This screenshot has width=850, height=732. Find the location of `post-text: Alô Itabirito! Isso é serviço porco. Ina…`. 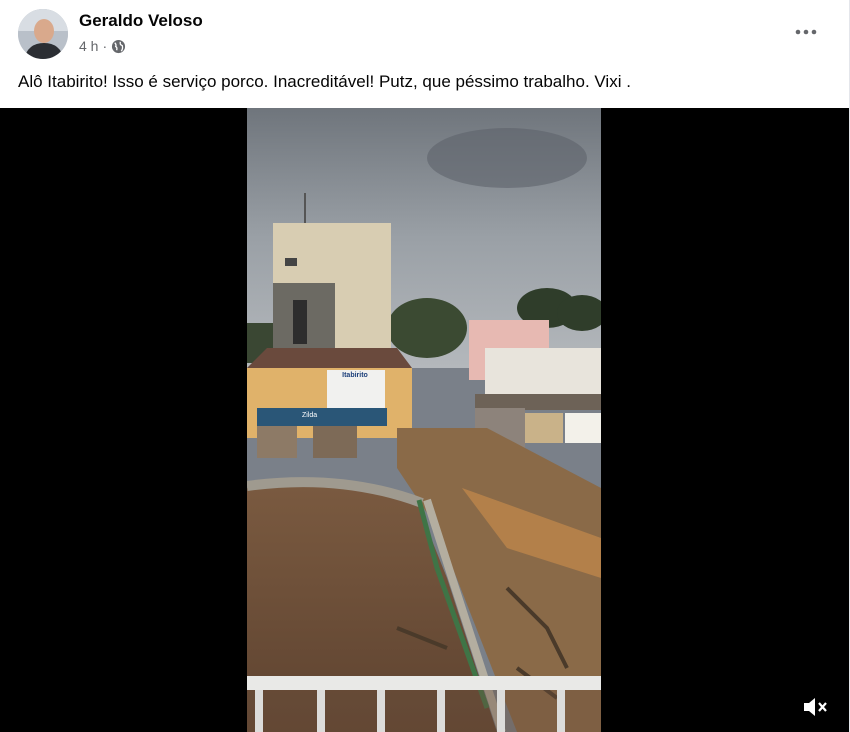

post-text: Alô Itabirito! Isso é serviço porco. Ina… is located at coordinates (324, 81).